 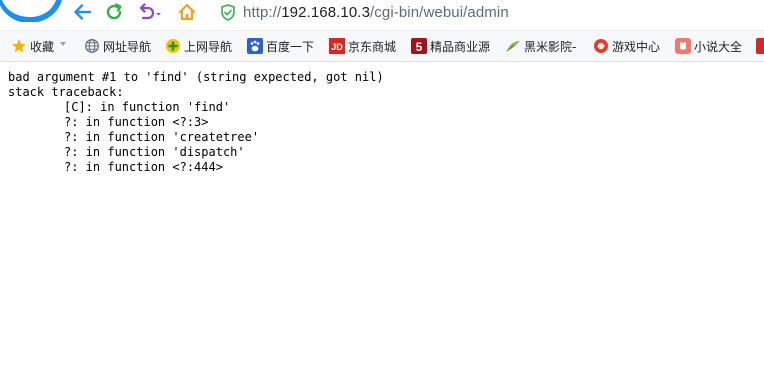 What do you see at coordinates (439, 12) in the screenshot?
I see `url-path: /cgi-bin/webui/admin` at bounding box center [439, 12].